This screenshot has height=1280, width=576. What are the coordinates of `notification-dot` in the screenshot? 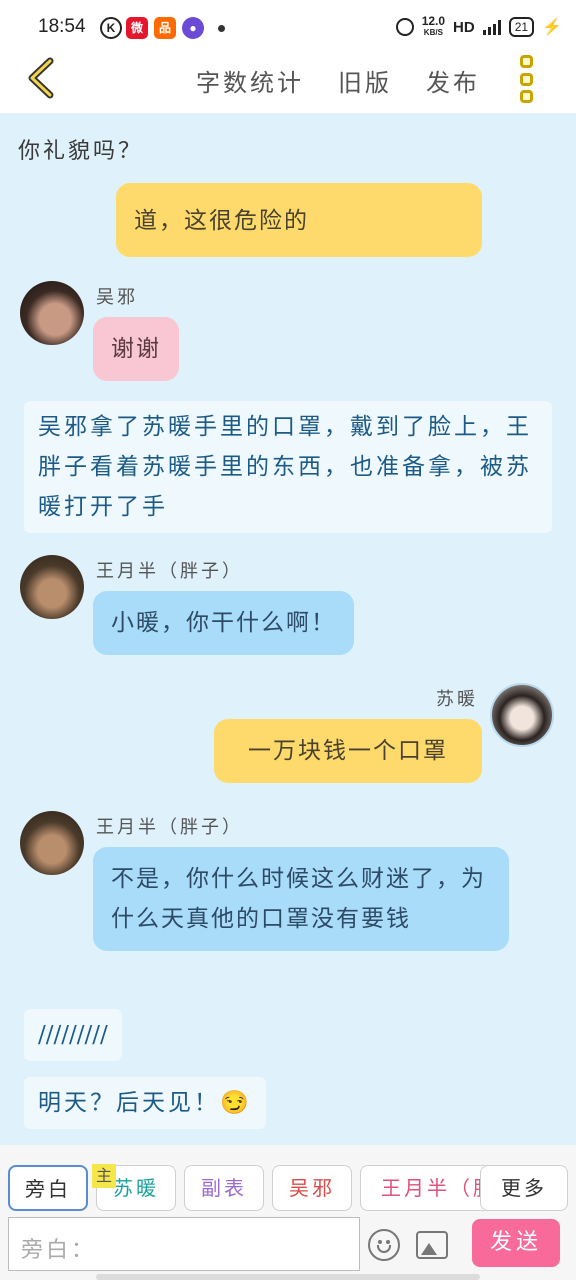 It's located at (221, 28).